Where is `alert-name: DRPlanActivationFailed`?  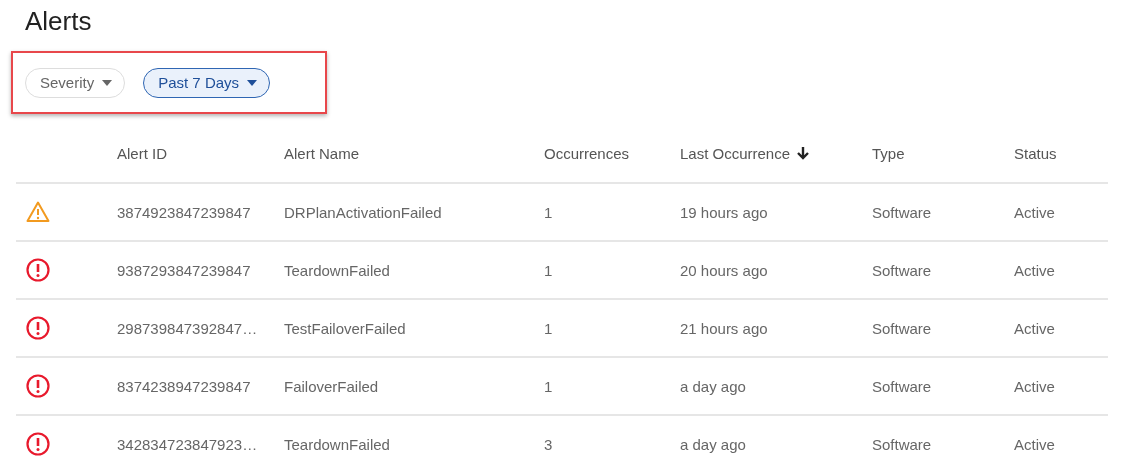 alert-name: DRPlanActivationFailed is located at coordinates (363, 212).